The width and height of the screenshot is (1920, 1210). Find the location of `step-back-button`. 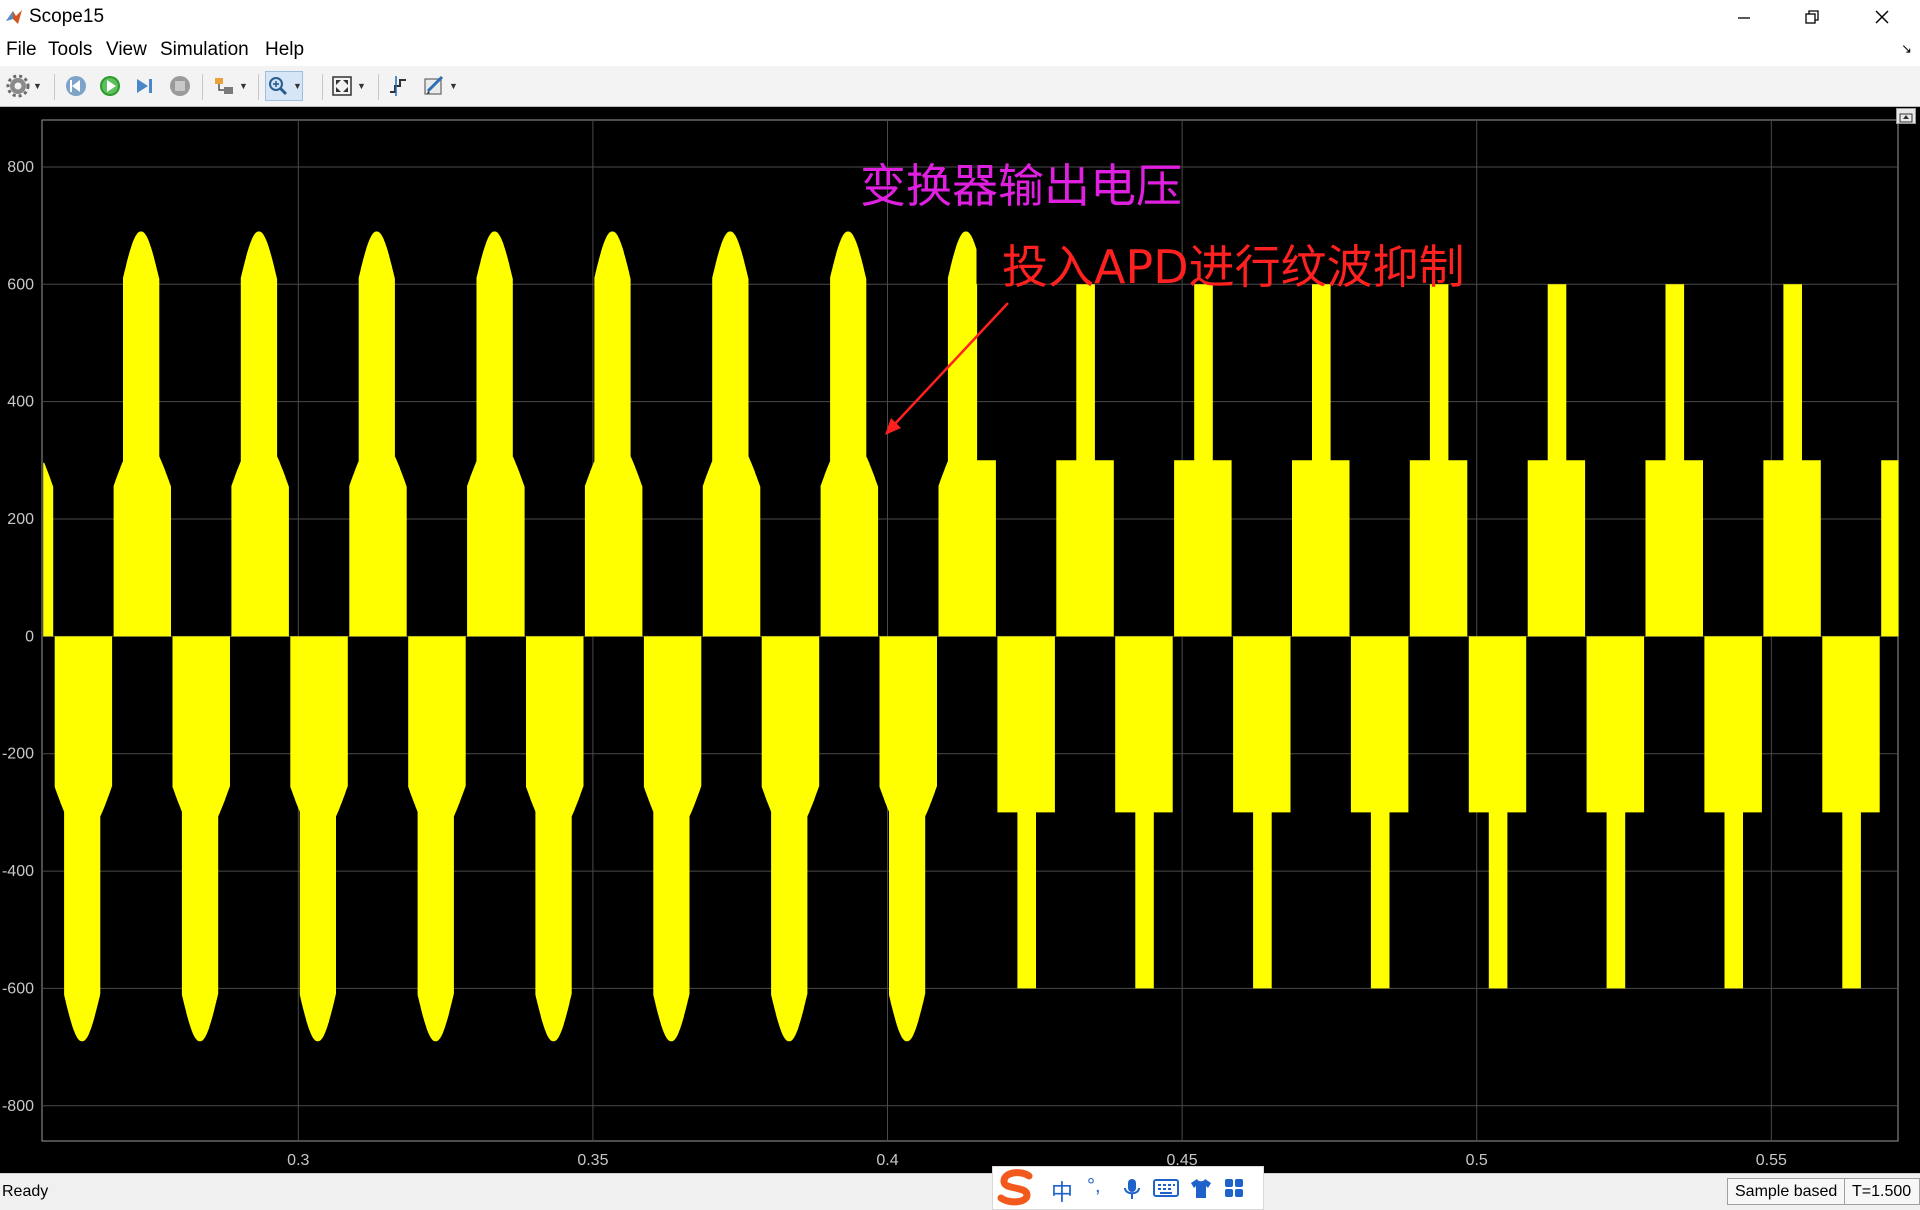

step-back-button is located at coordinates (76, 86).